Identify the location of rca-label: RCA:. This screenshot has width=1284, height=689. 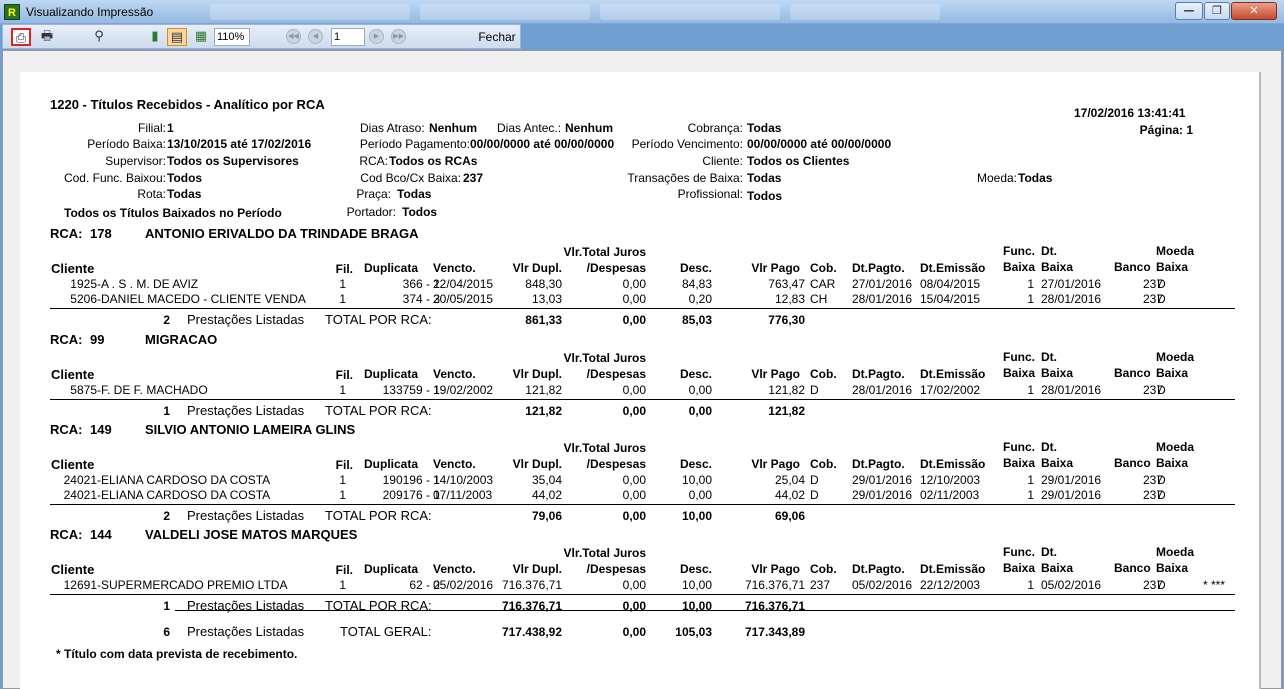
(66, 534).